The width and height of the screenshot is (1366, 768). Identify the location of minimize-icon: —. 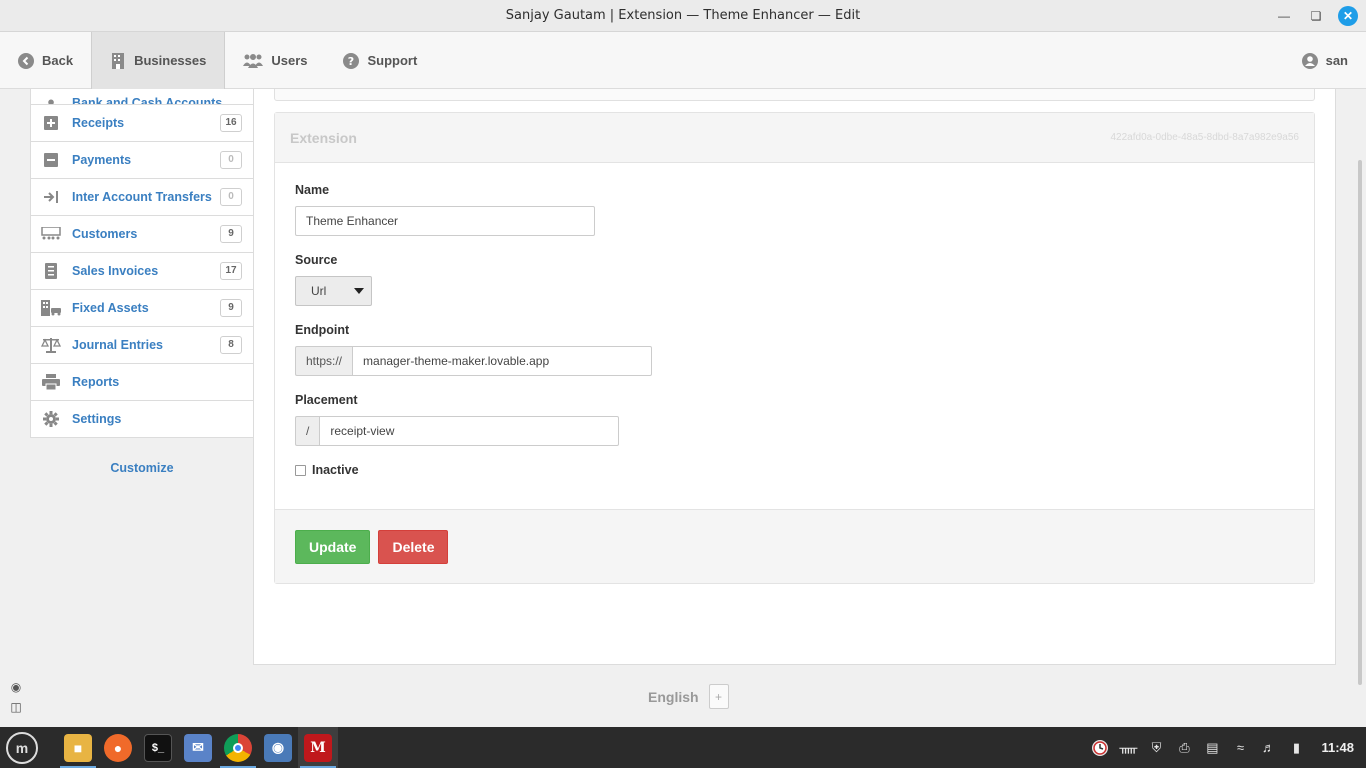
(1284, 16).